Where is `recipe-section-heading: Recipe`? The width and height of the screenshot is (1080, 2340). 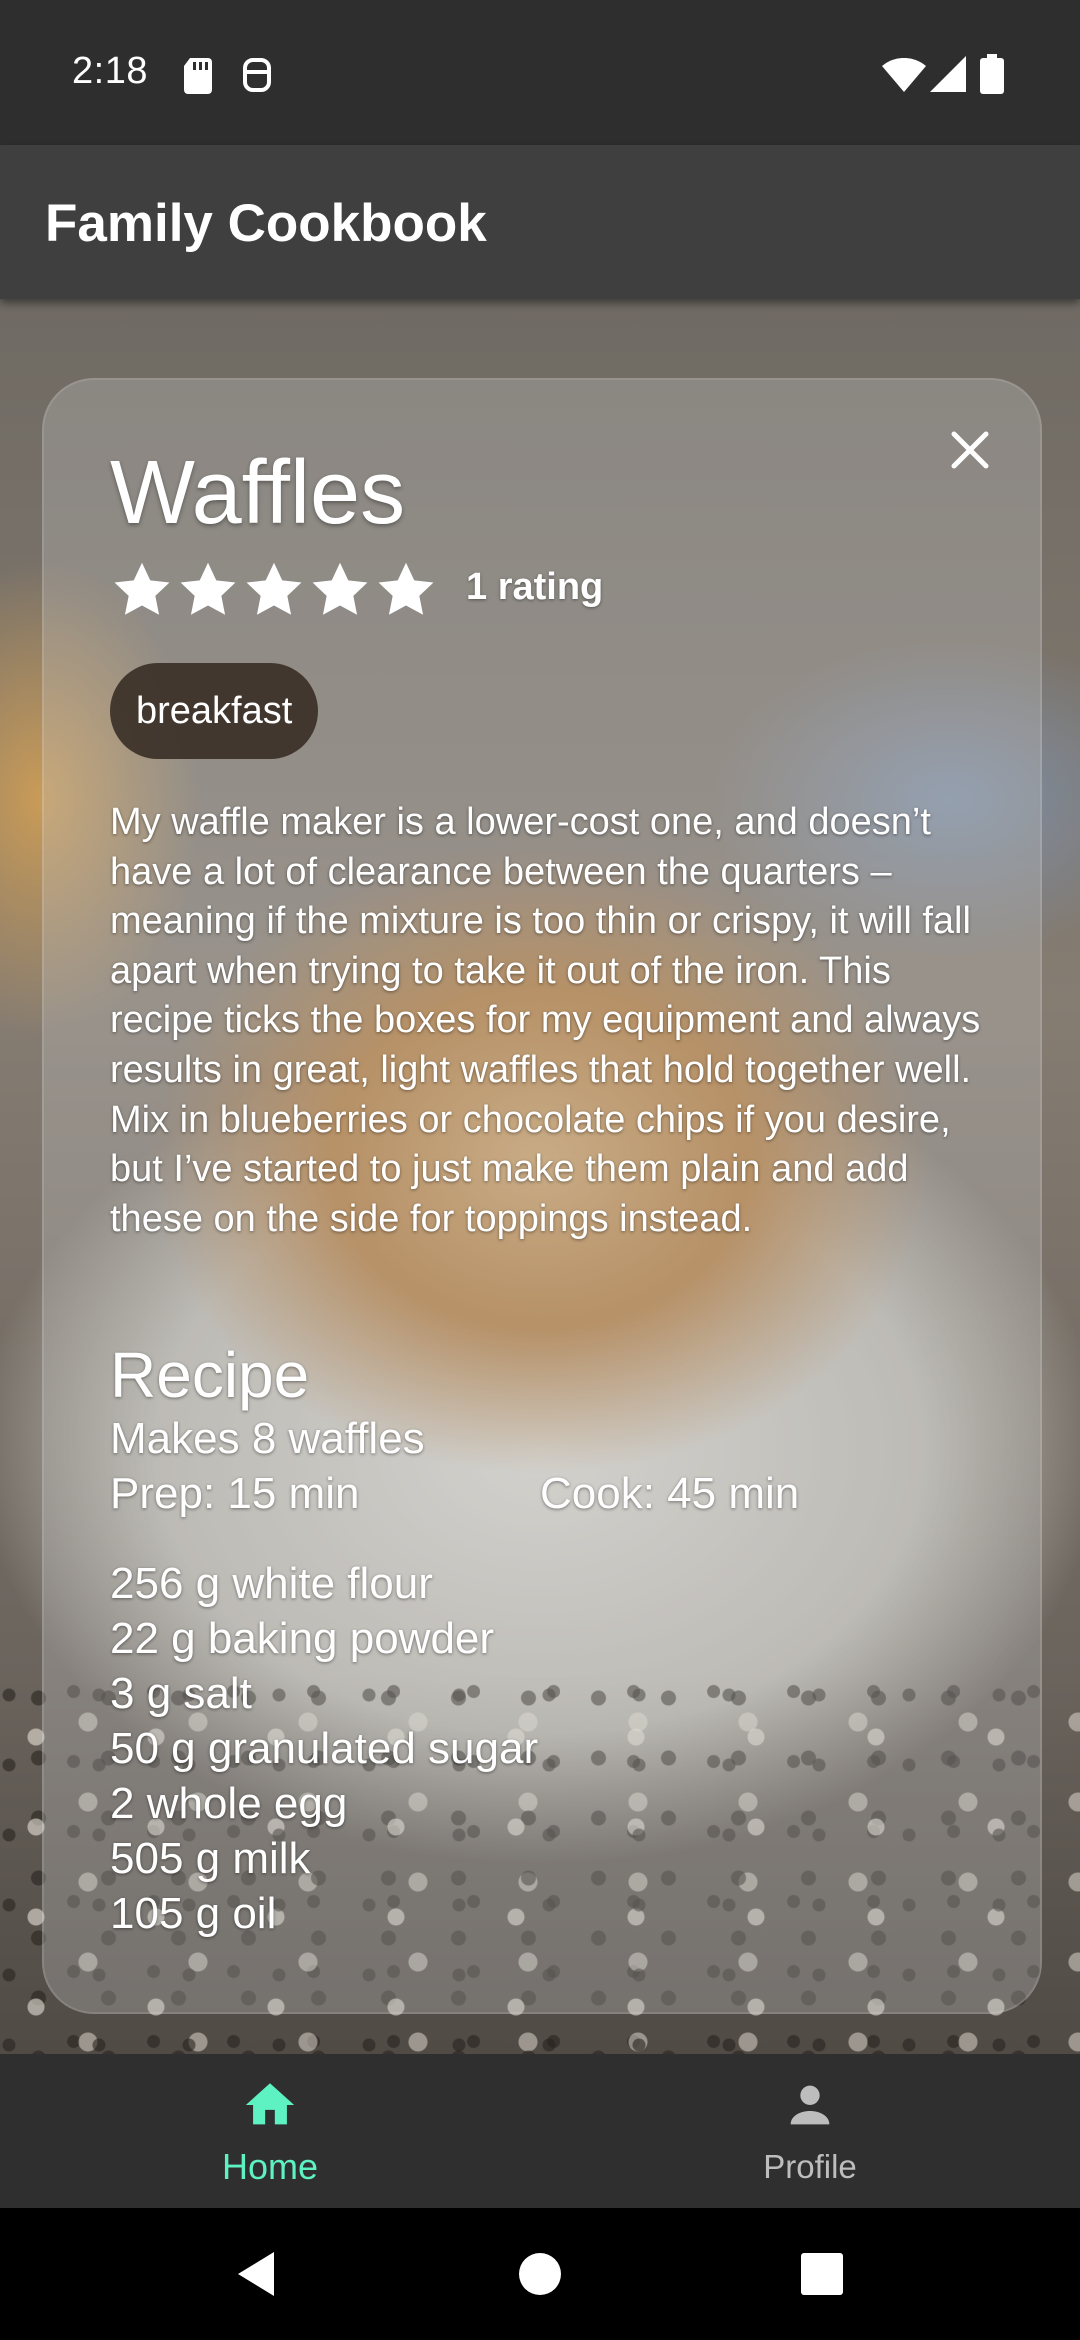 recipe-section-heading: Recipe is located at coordinates (210, 1375).